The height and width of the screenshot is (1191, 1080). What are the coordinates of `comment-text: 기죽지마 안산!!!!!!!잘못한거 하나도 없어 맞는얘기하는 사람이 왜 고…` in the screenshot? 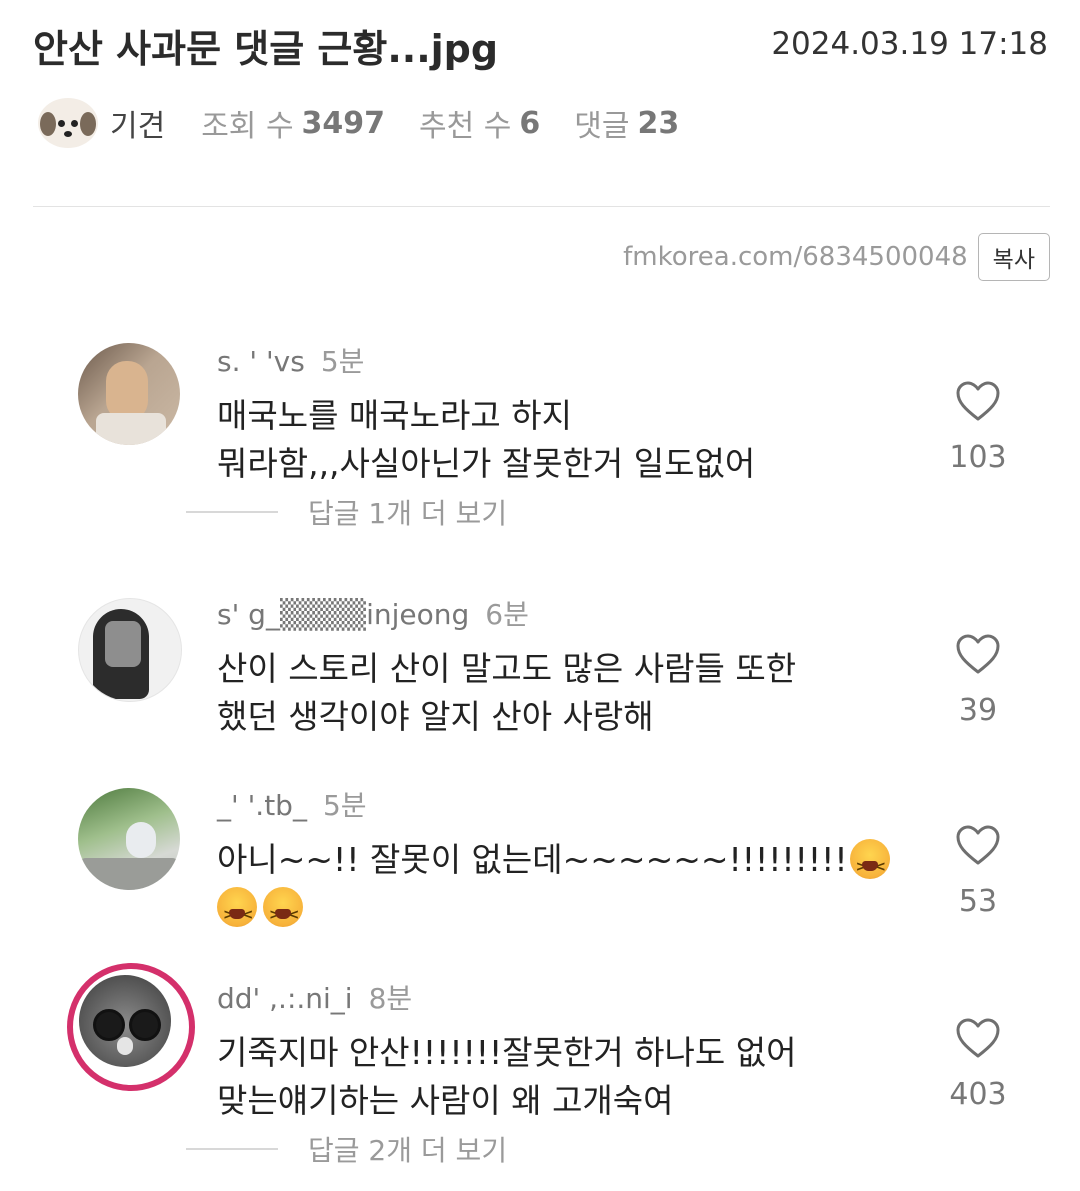 It's located at (557, 1077).